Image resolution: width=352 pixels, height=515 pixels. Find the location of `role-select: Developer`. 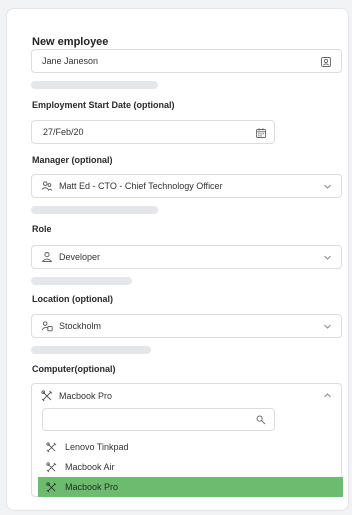

role-select: Developer is located at coordinates (186, 257).